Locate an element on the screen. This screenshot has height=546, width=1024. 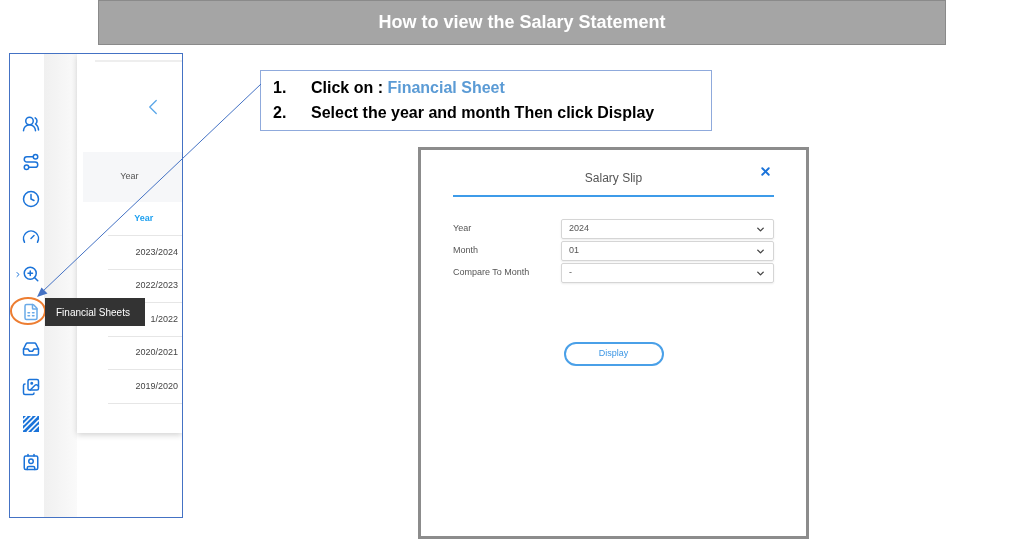
select-field: - is located at coordinates (667, 273).